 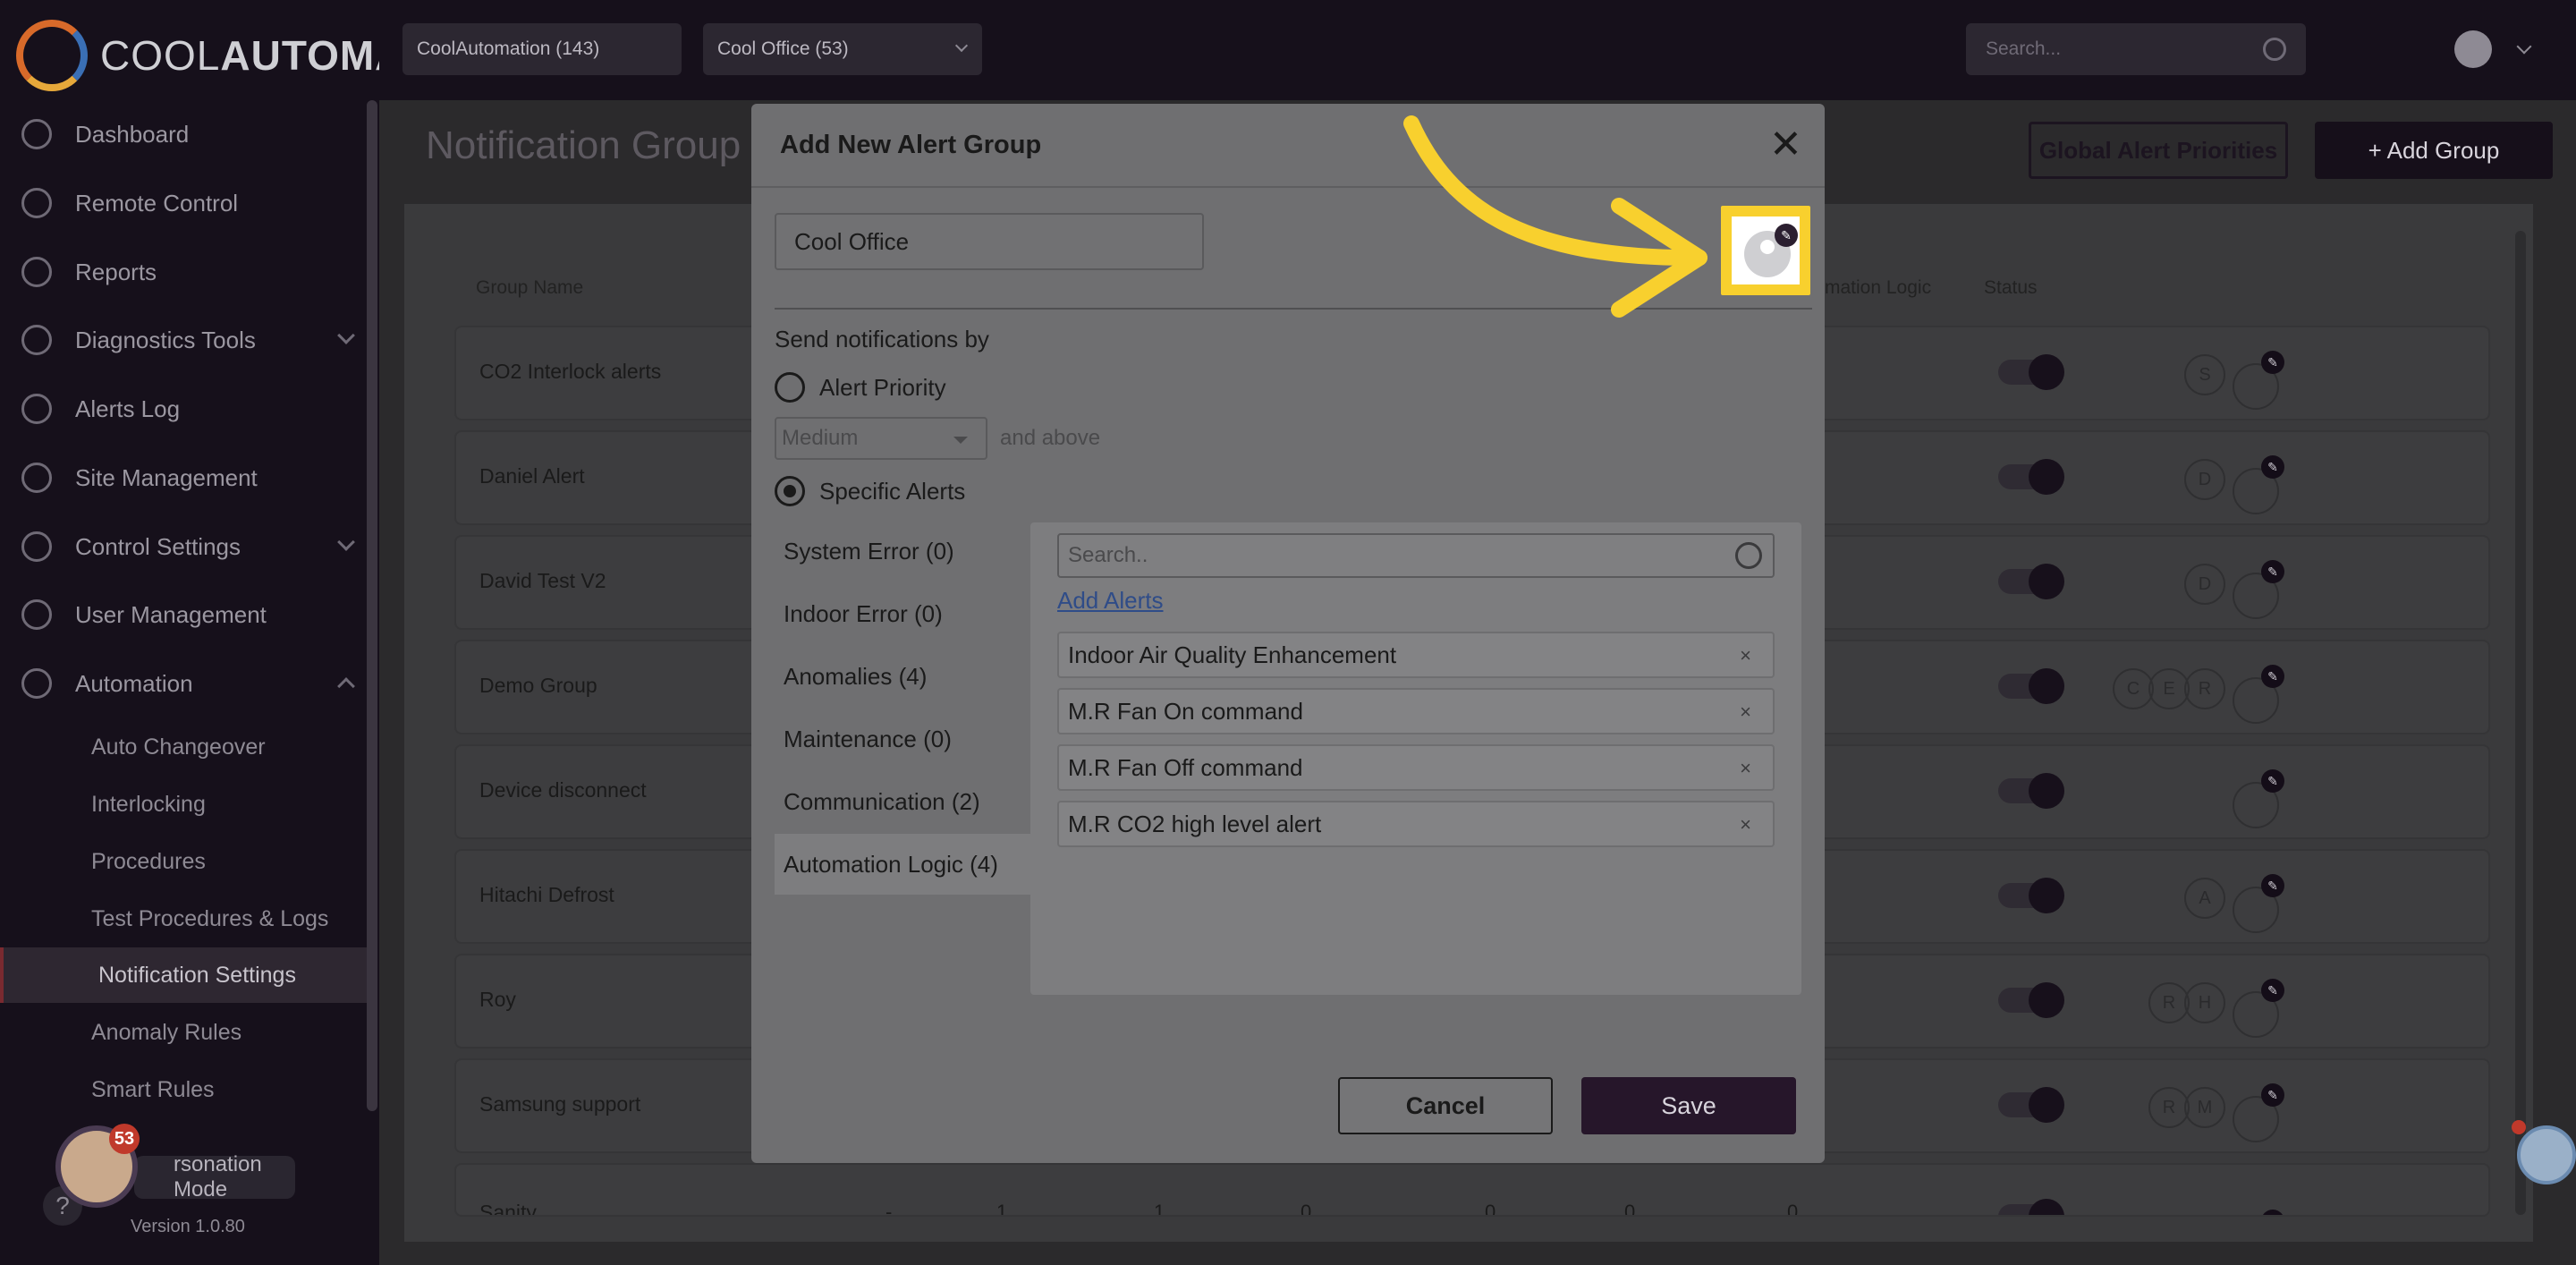 I want to click on alert-priority-radio, so click(x=790, y=387).